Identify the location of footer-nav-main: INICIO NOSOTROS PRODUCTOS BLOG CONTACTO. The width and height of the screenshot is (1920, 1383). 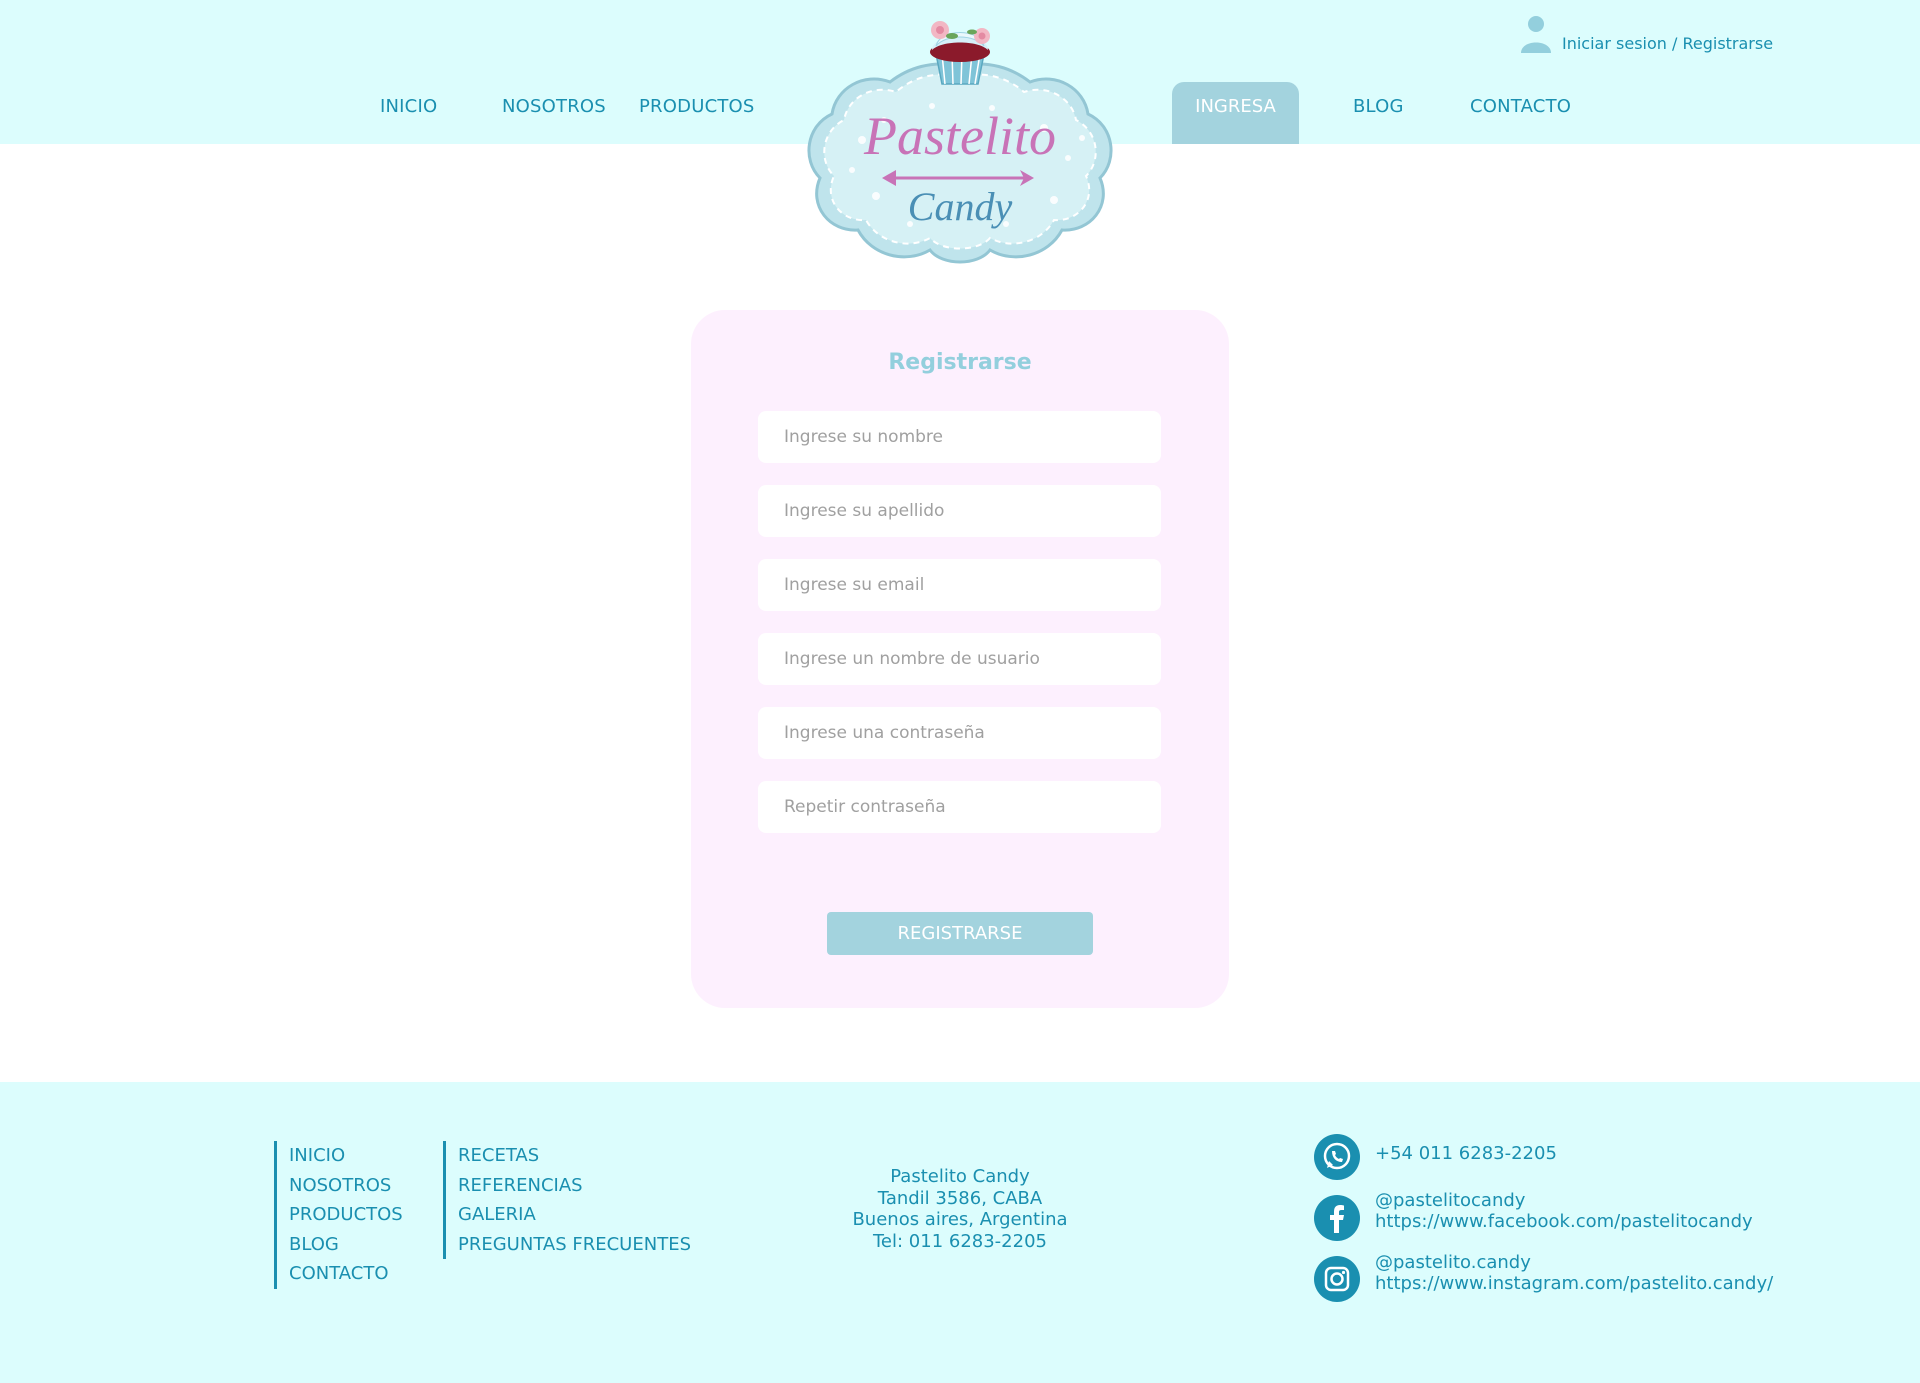
(338, 1215).